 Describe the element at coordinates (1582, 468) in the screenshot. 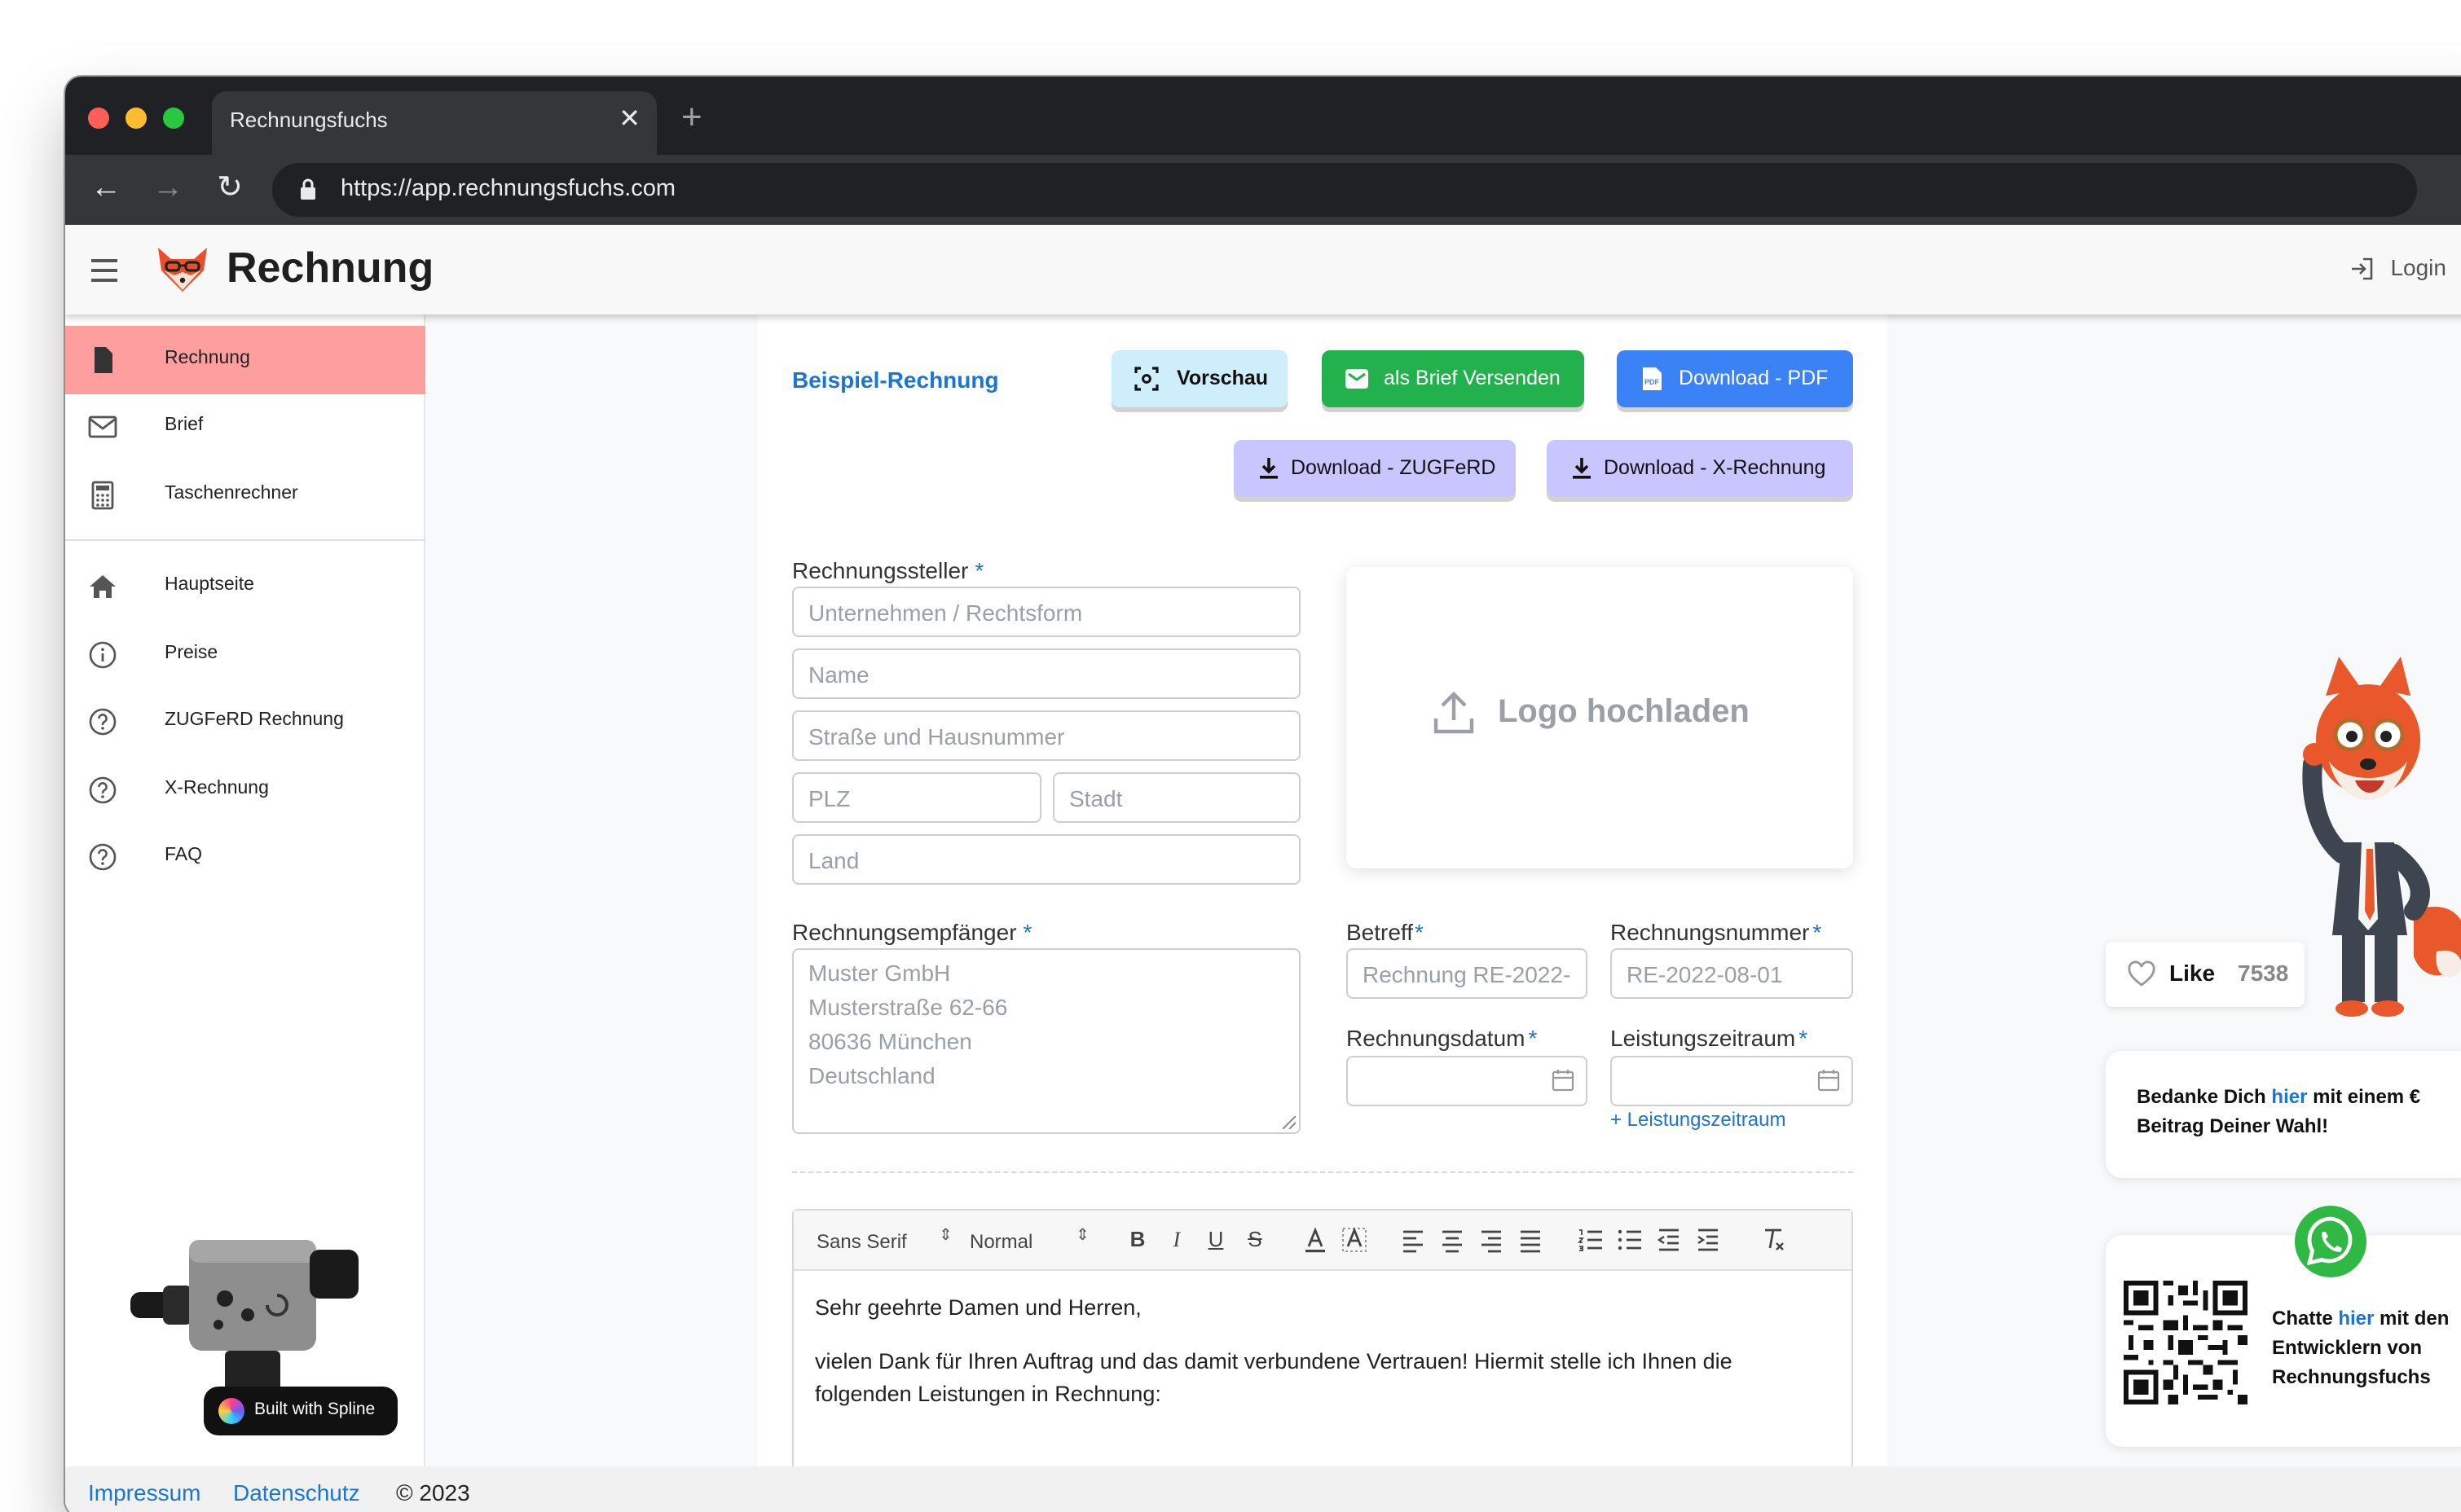

I see `download-icon` at that location.